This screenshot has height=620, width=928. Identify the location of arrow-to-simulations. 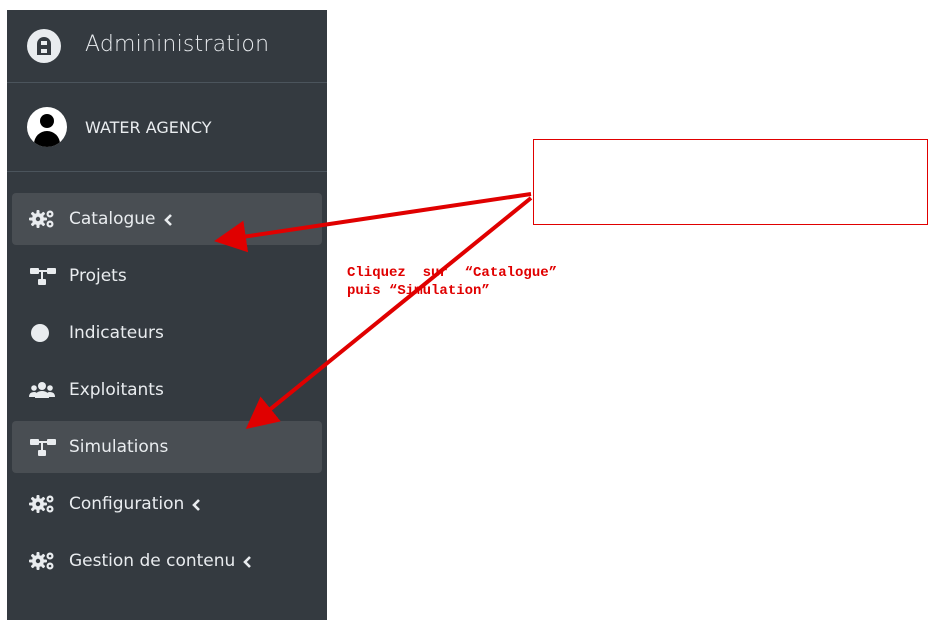
(389, 313).